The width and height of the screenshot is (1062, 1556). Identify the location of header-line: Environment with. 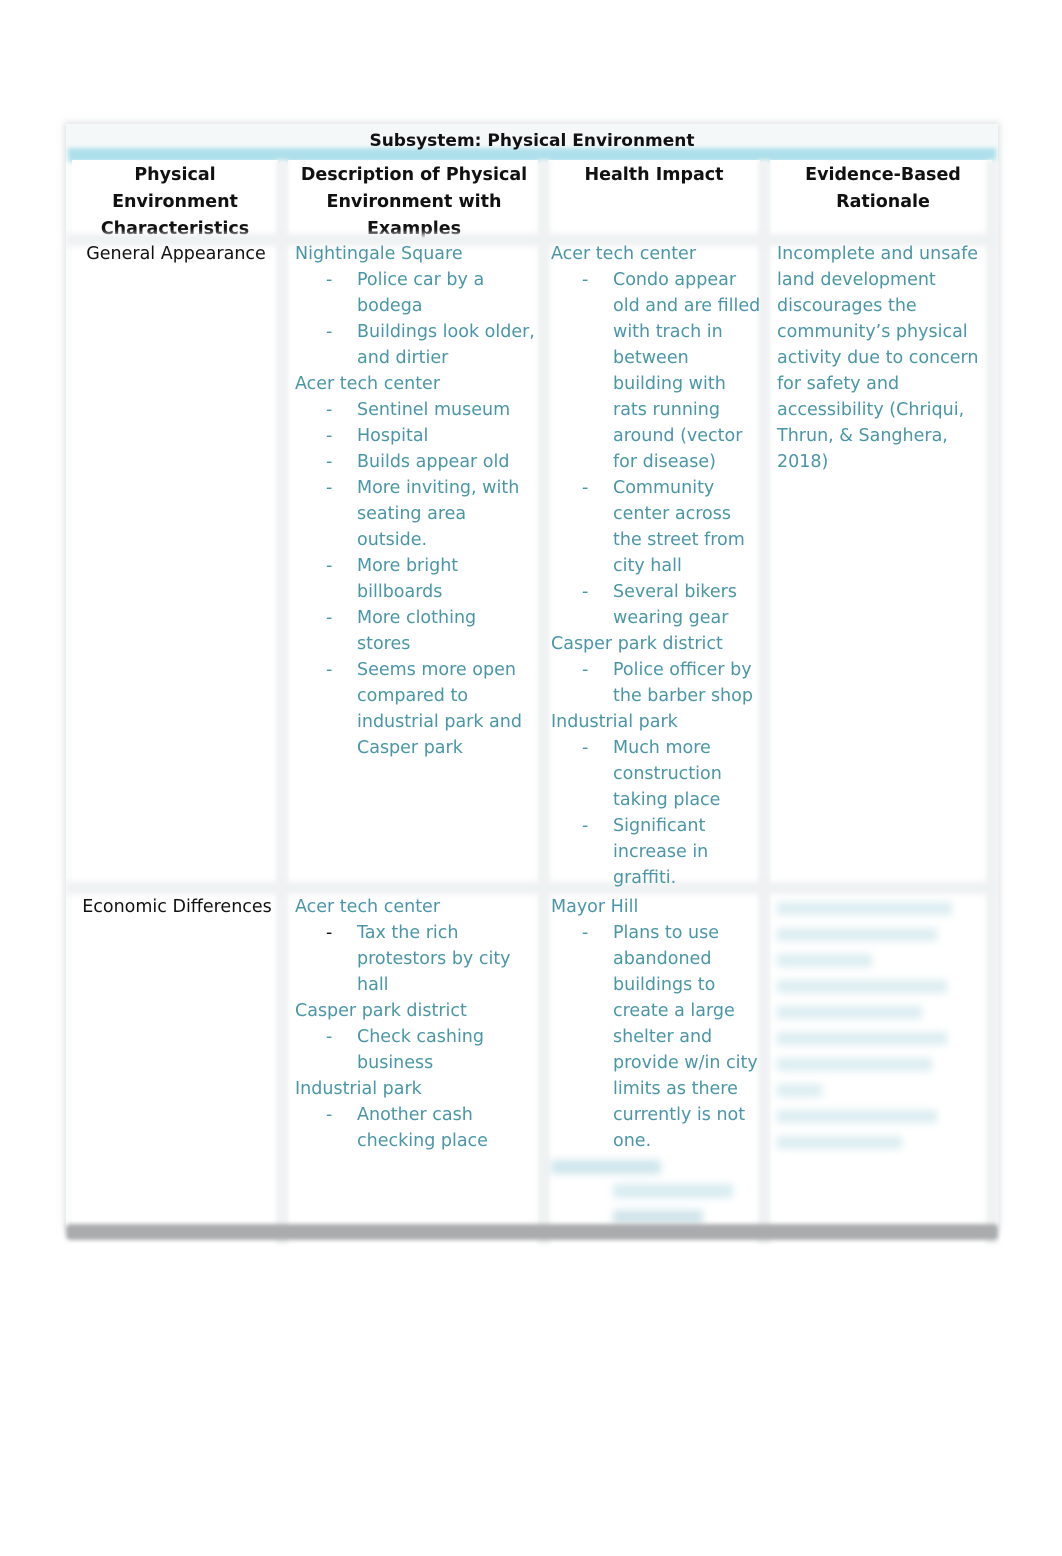
(414, 202).